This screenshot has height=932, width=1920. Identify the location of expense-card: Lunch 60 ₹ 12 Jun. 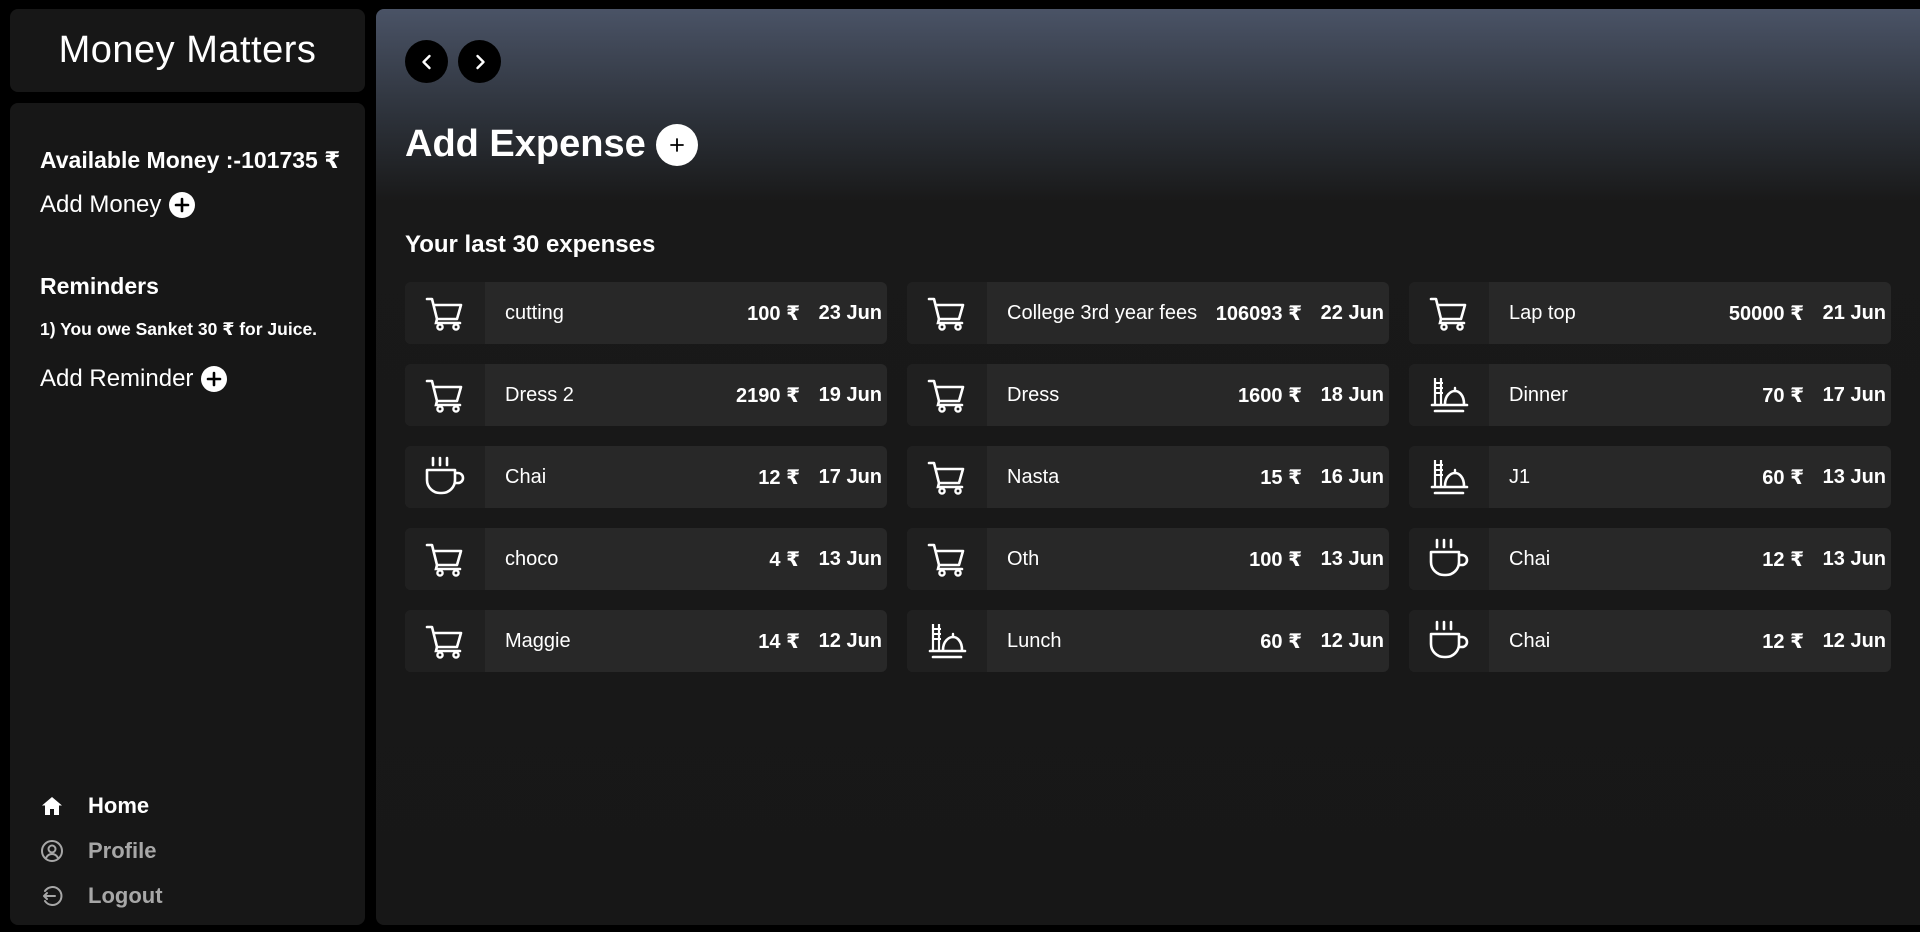
(1148, 641).